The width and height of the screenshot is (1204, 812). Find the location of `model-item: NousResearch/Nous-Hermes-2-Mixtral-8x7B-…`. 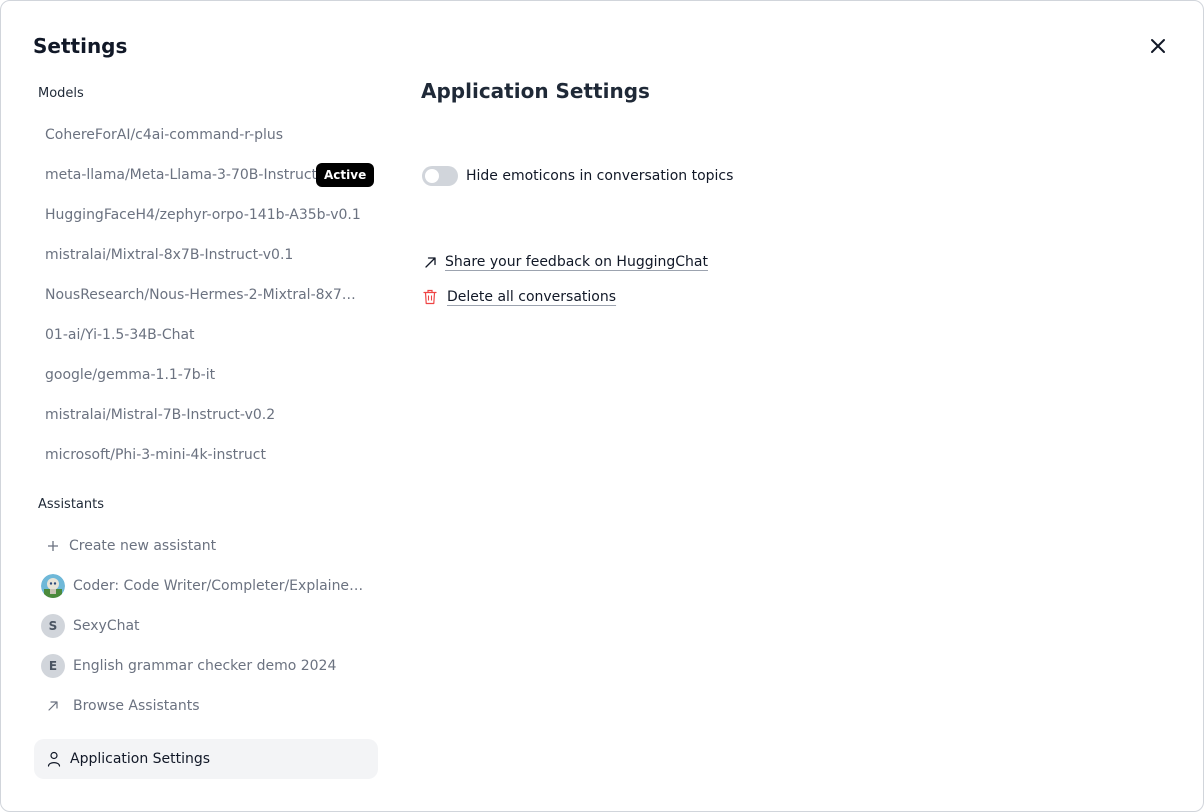

model-item: NousResearch/Nous-Hermes-2-Mixtral-8x7B-… is located at coordinates (206, 295).